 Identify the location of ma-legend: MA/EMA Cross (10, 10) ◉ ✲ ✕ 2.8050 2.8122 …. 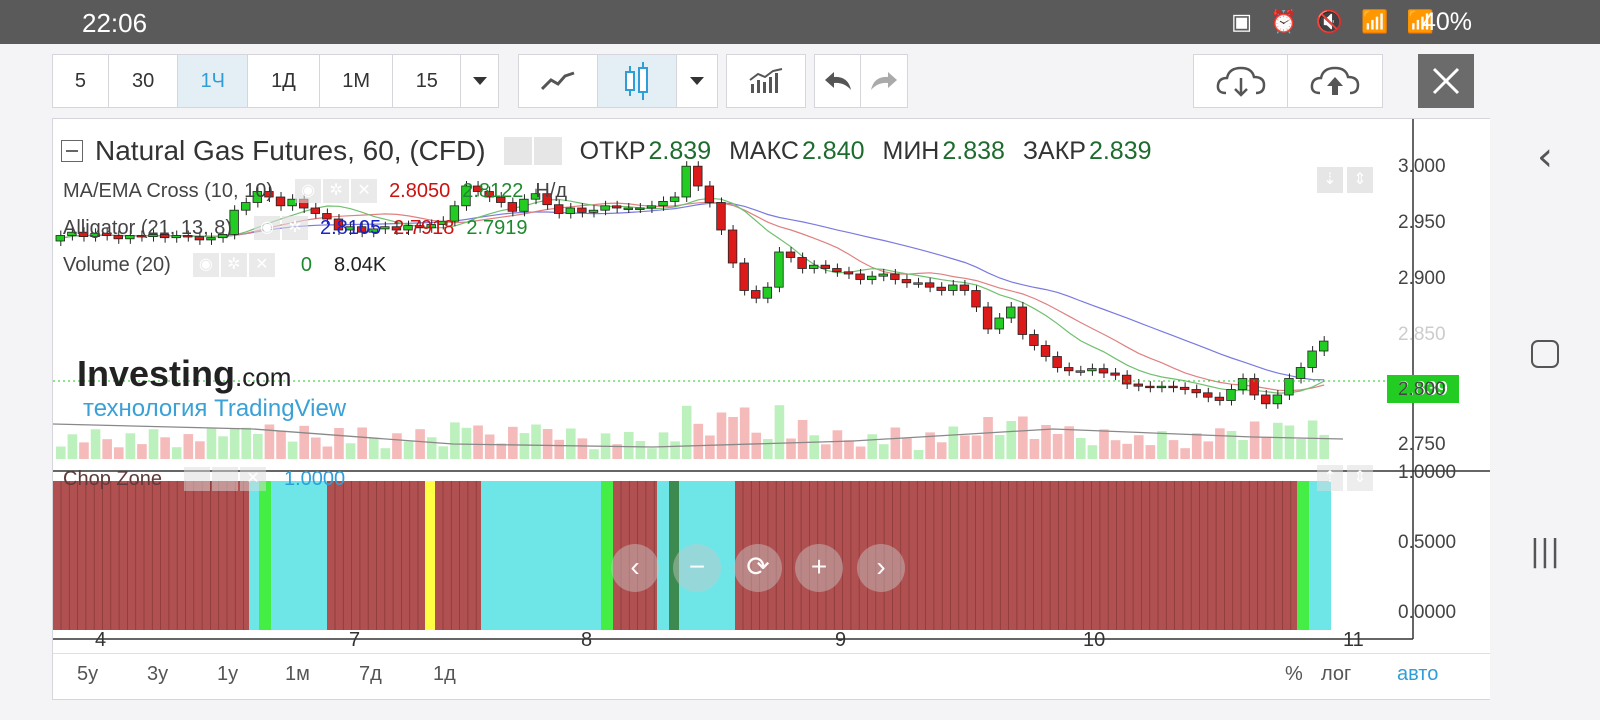
(315, 191).